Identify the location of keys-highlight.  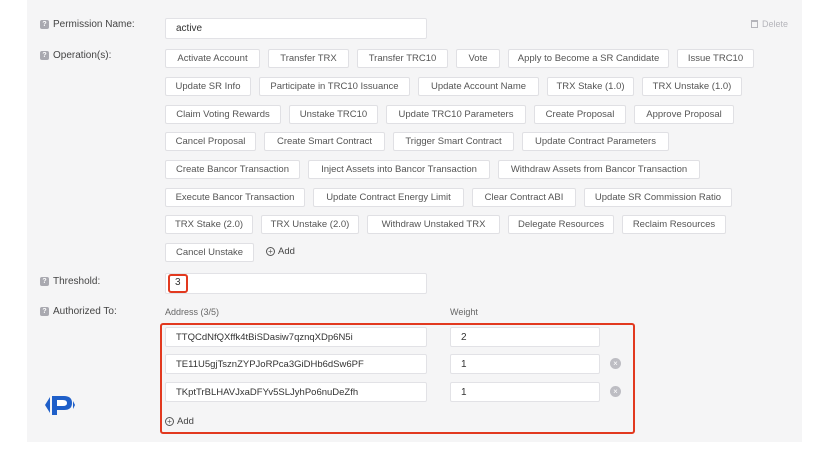
(397, 378).